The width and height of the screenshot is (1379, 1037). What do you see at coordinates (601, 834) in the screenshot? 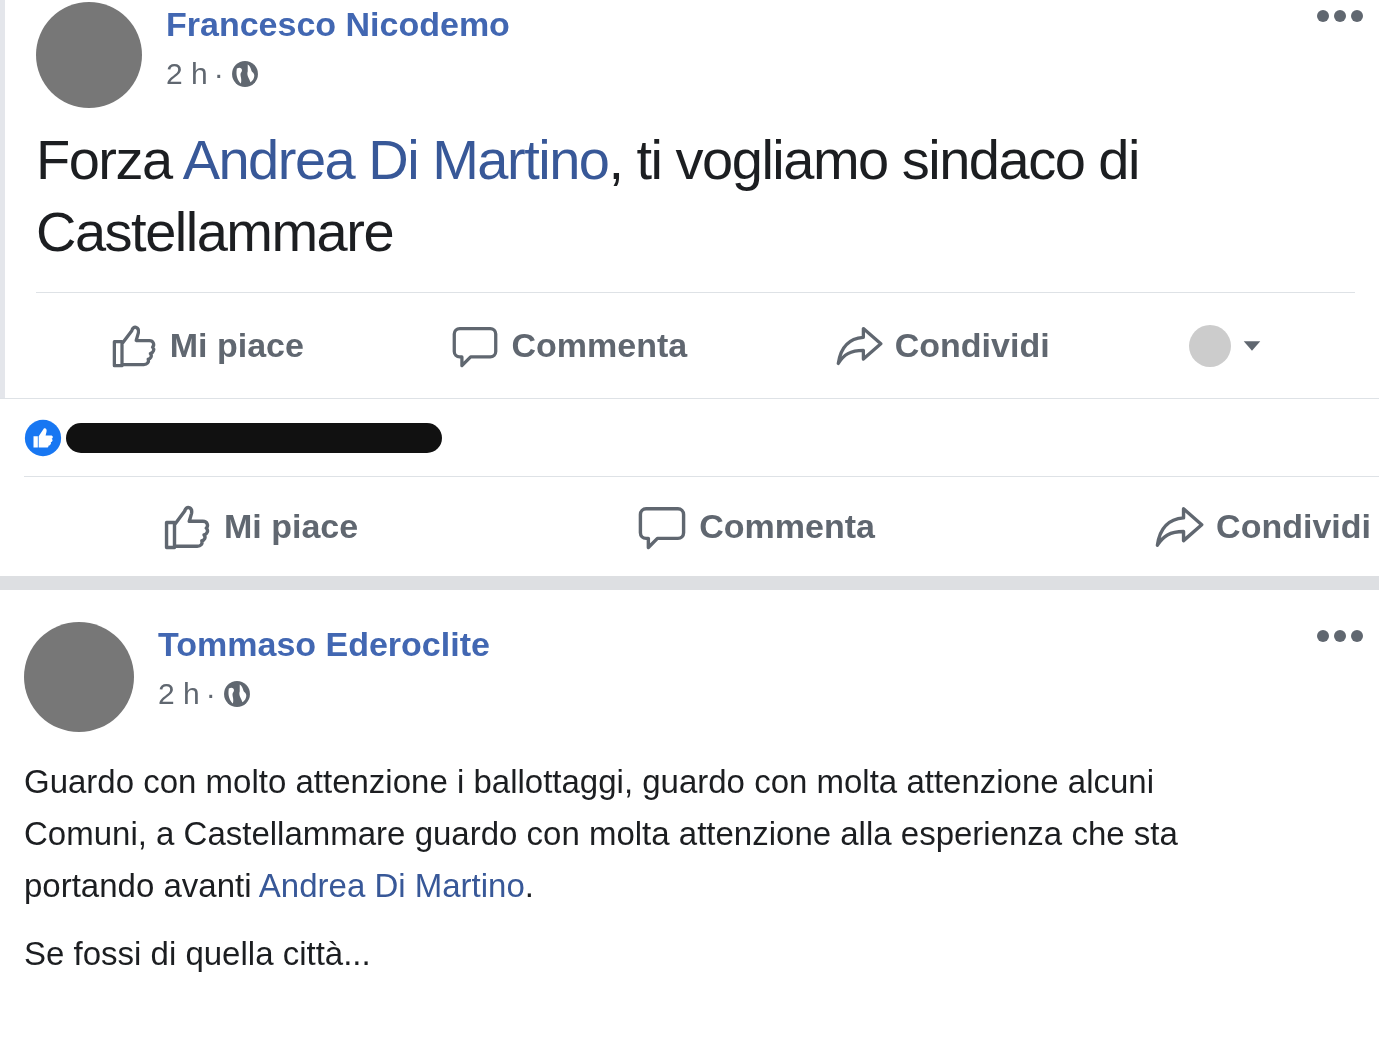
I see `post-paragraph: Guardo con molto attenzione i ballottaggi, guardo con molta attenzione alcuni Comuni, a Castellammare guardo con molta attenzione alla esperienza che sta portando avanti Andrea Di Martino.` at bounding box center [601, 834].